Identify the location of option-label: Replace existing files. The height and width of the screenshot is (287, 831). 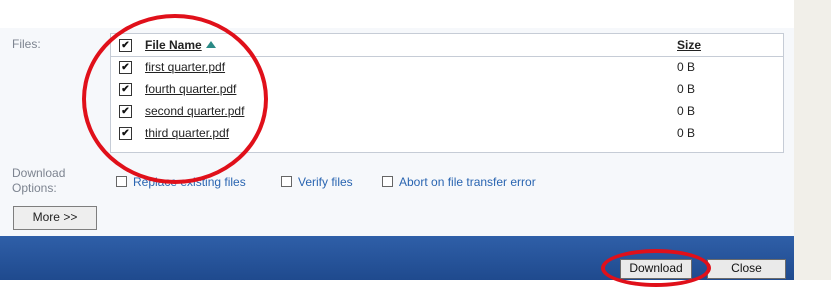
(189, 182).